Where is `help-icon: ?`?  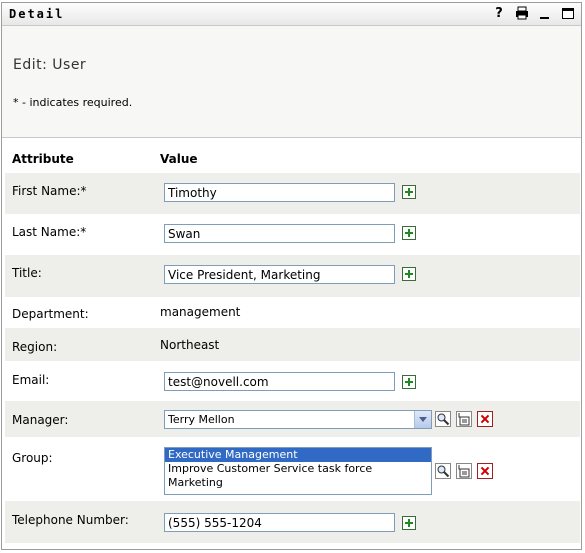 help-icon: ? is located at coordinates (499, 13).